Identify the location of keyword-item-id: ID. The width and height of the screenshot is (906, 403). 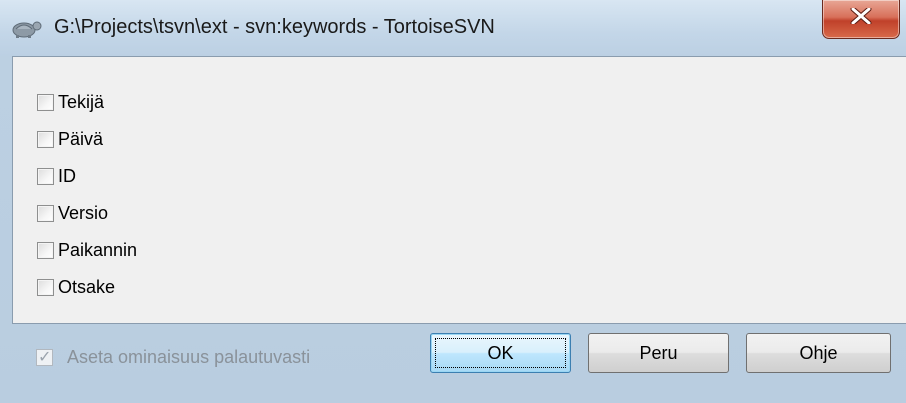
(87, 176).